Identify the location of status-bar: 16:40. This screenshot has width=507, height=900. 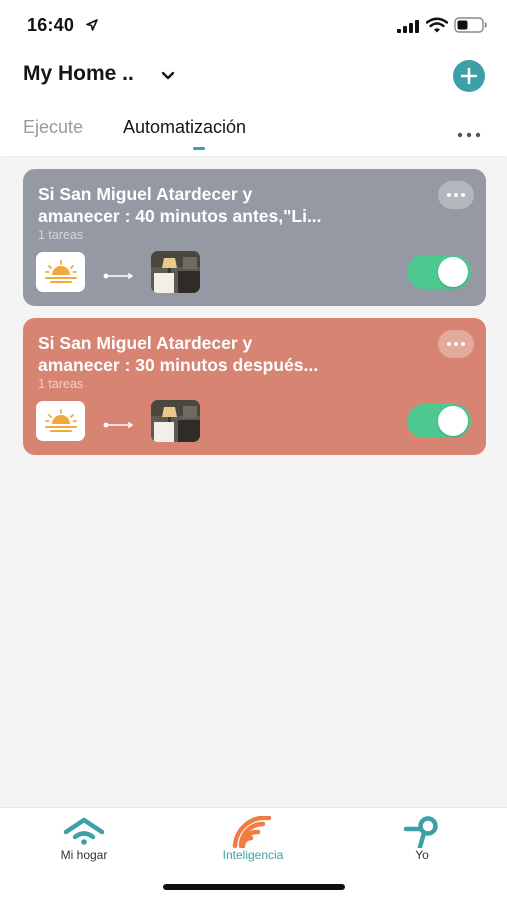
(253, 25).